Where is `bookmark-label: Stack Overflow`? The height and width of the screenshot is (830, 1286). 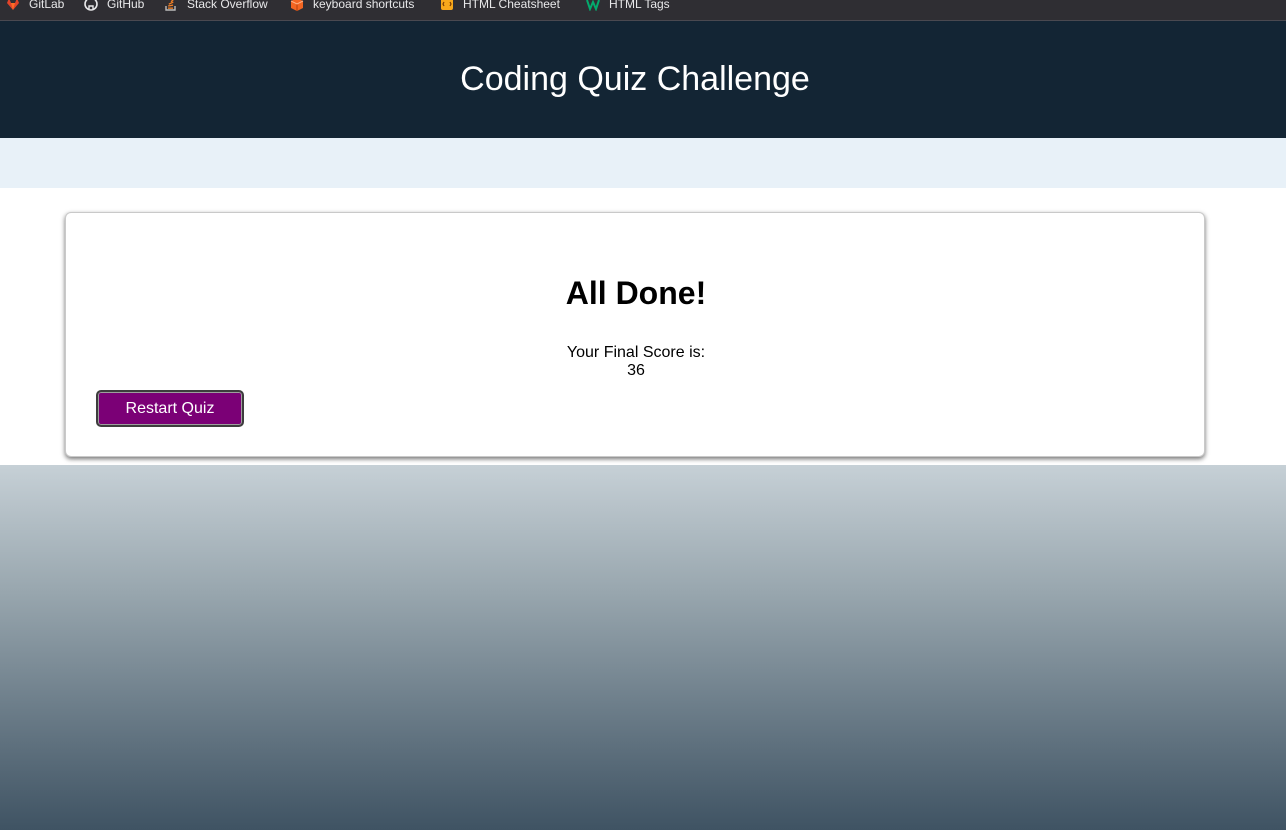
bookmark-label: Stack Overflow is located at coordinates (227, 5).